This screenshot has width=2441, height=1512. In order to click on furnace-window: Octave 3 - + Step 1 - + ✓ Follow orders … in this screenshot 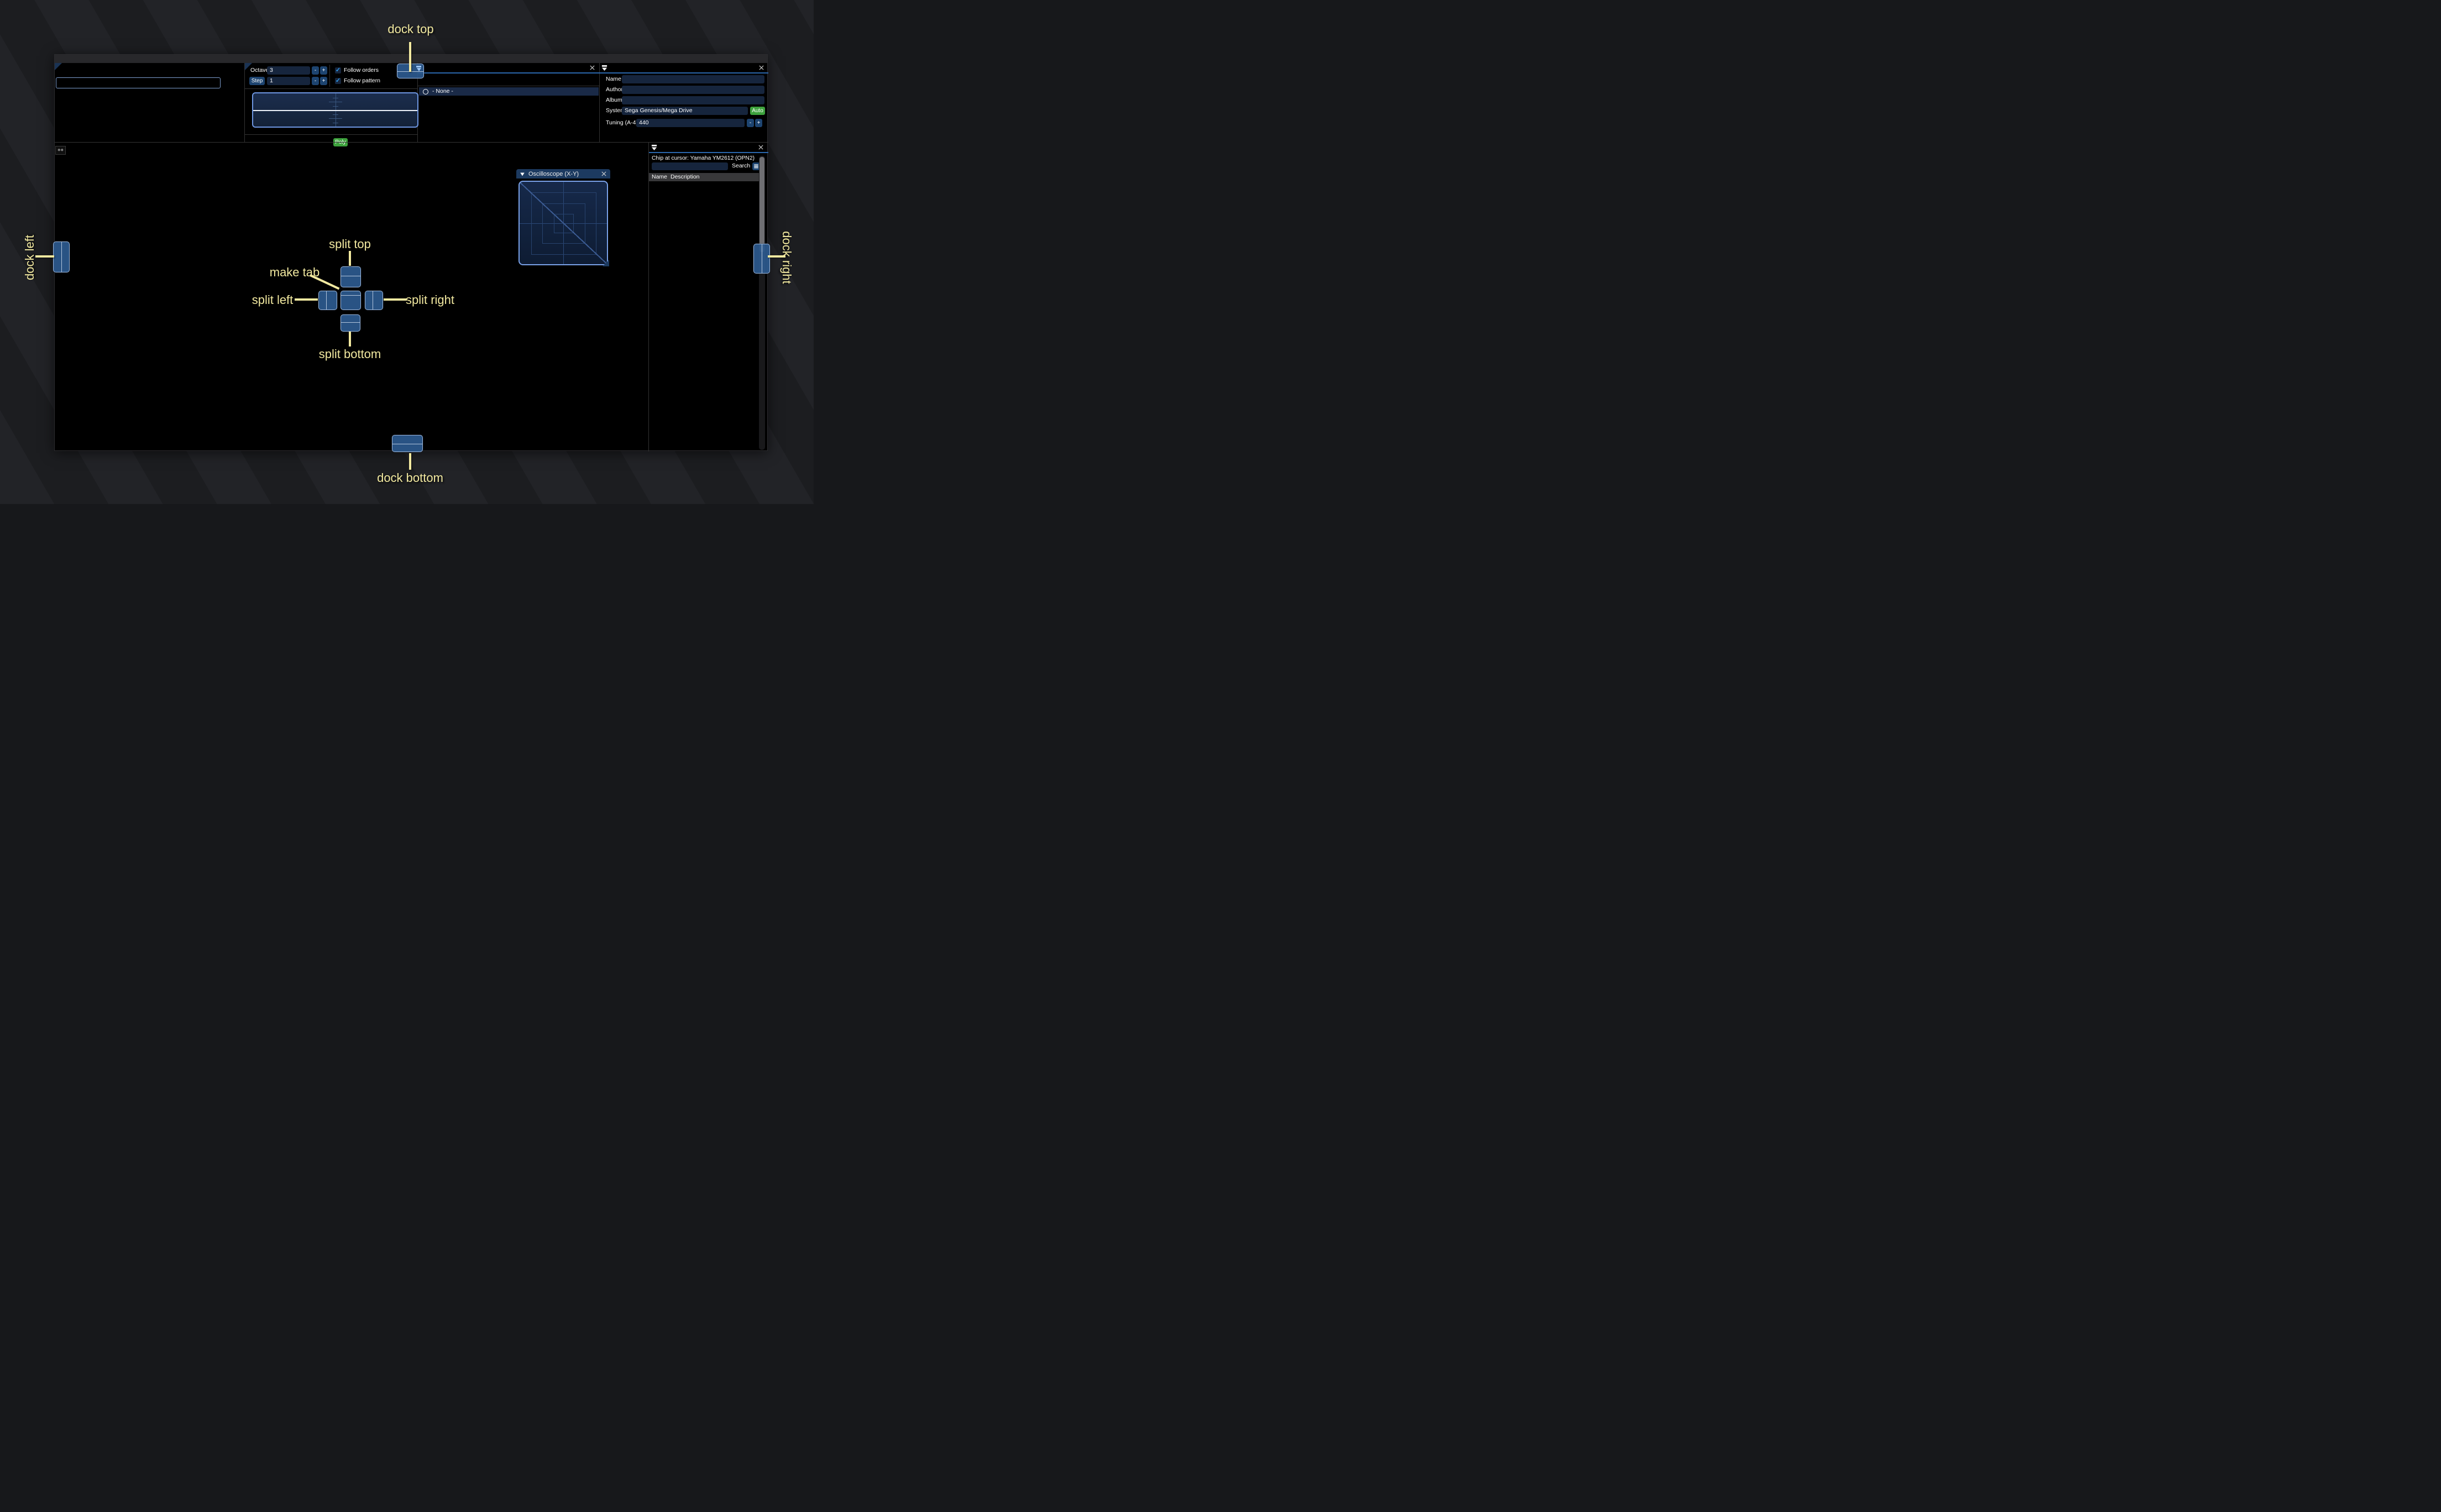, I will do `click(411, 253)`.